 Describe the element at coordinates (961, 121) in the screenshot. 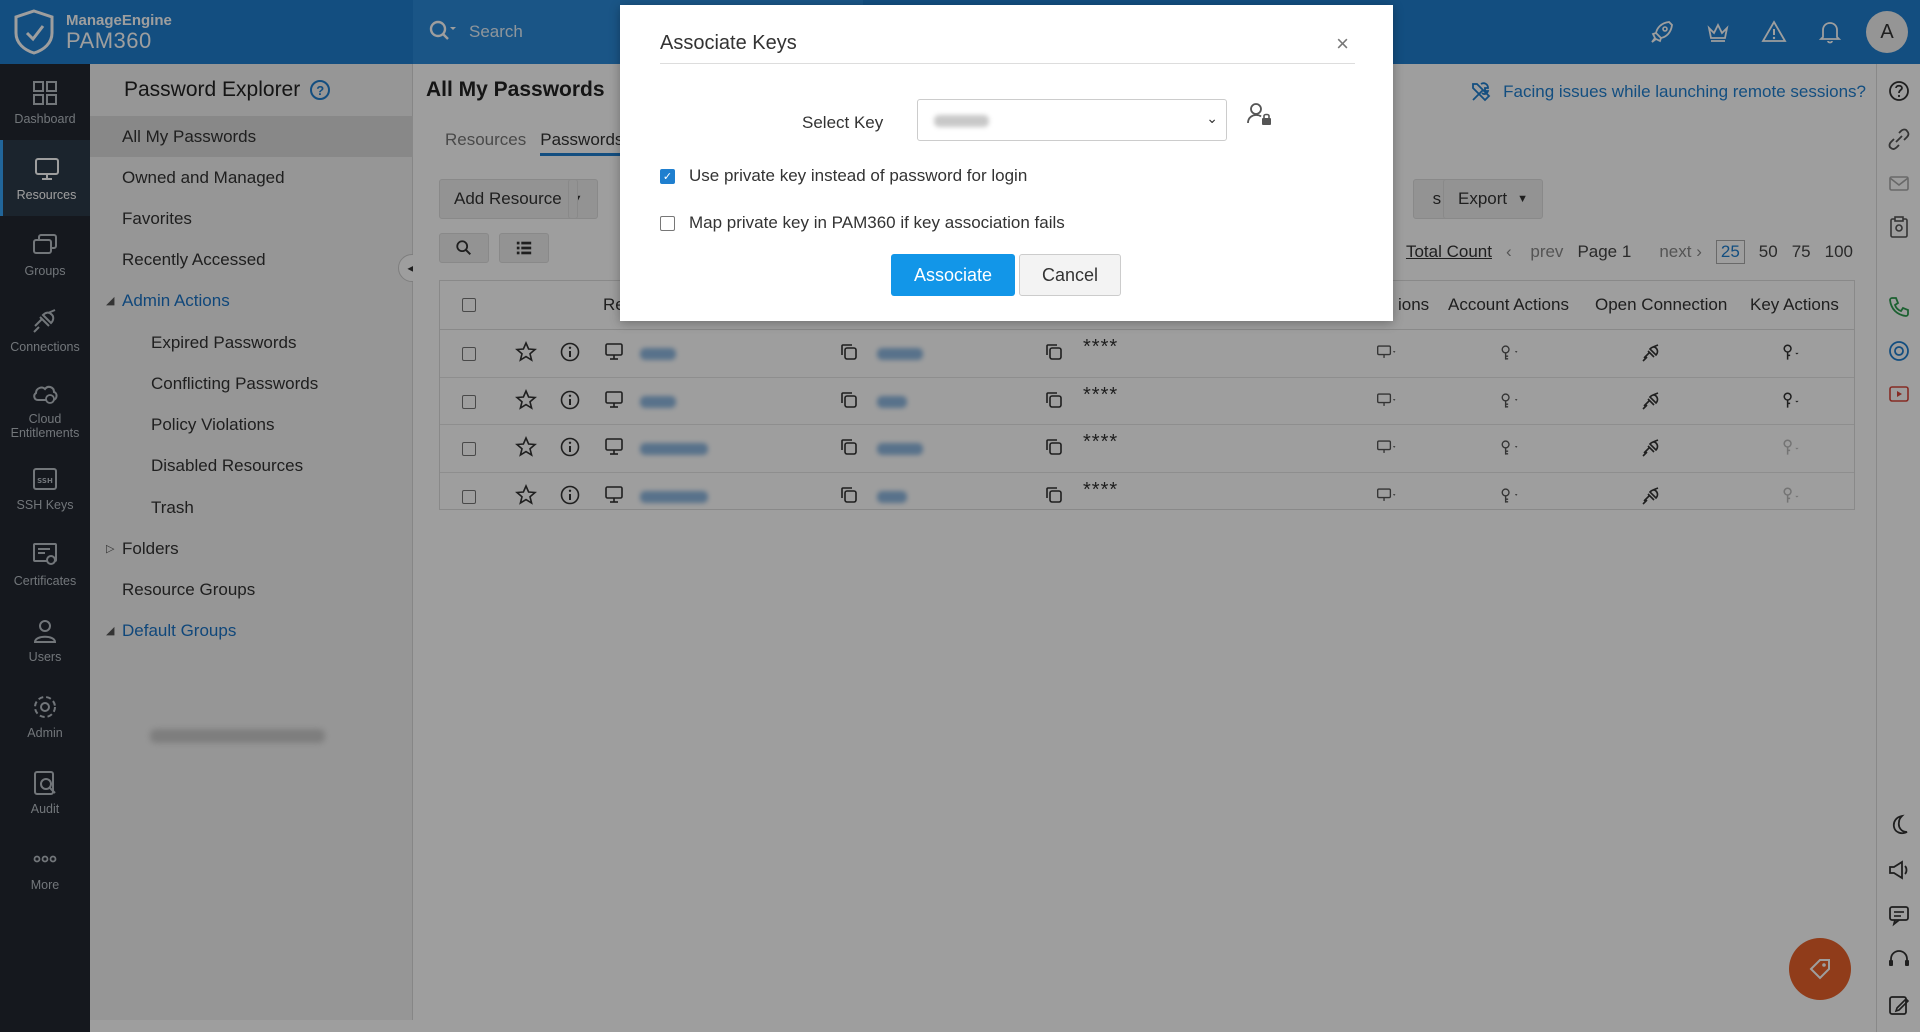

I see `selected-key-redacted` at that location.